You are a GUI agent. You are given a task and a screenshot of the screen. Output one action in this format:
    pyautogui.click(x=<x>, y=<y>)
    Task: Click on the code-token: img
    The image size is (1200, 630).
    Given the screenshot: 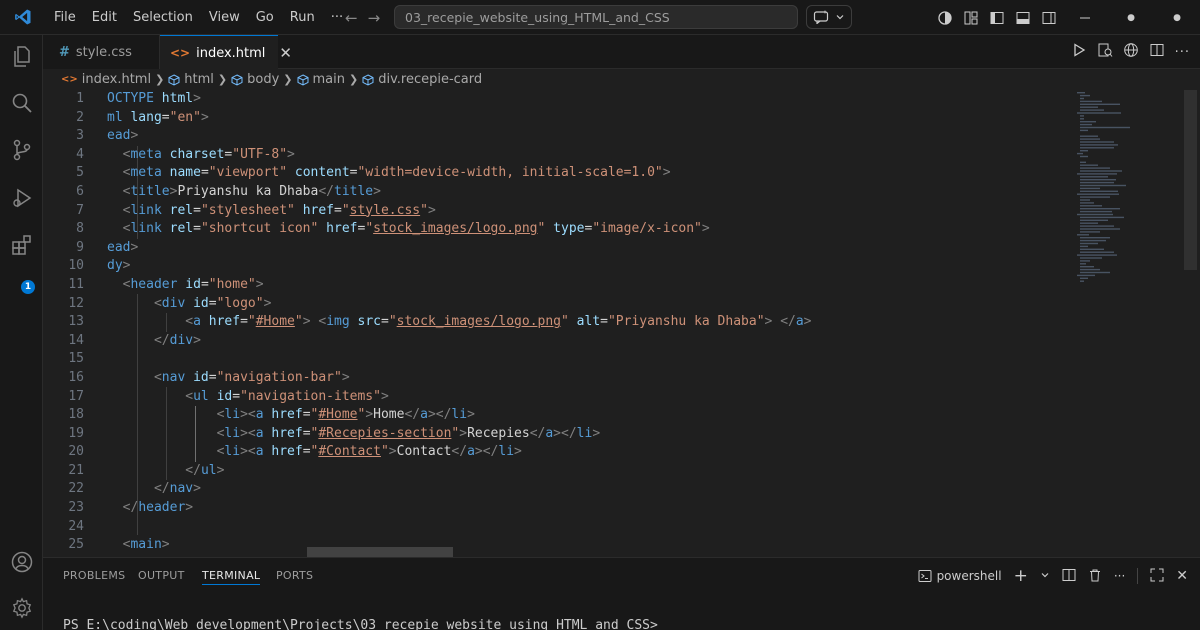 What is the action you would take?
    pyautogui.click(x=338, y=322)
    